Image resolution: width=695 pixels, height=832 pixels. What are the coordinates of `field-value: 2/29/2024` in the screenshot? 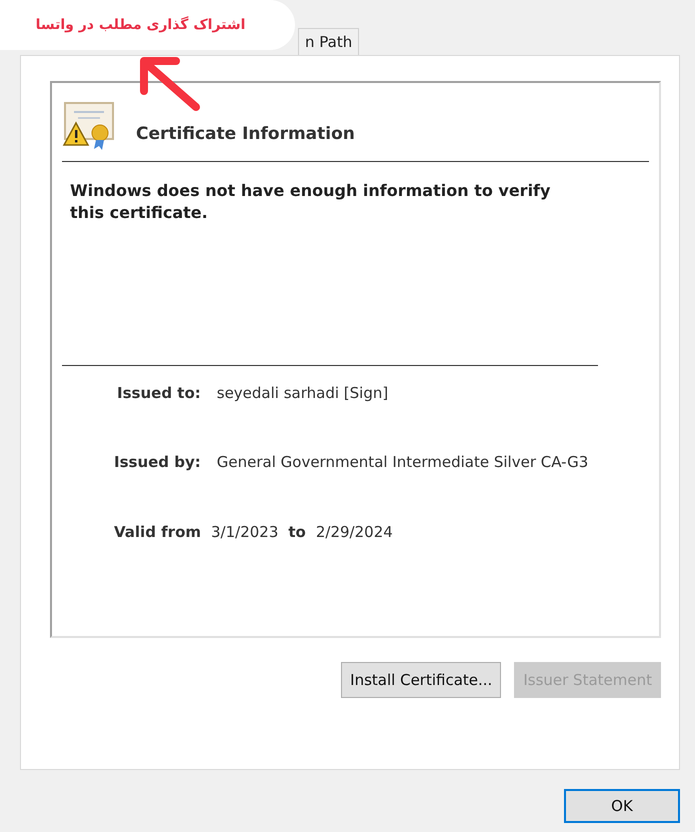 It's located at (354, 532).